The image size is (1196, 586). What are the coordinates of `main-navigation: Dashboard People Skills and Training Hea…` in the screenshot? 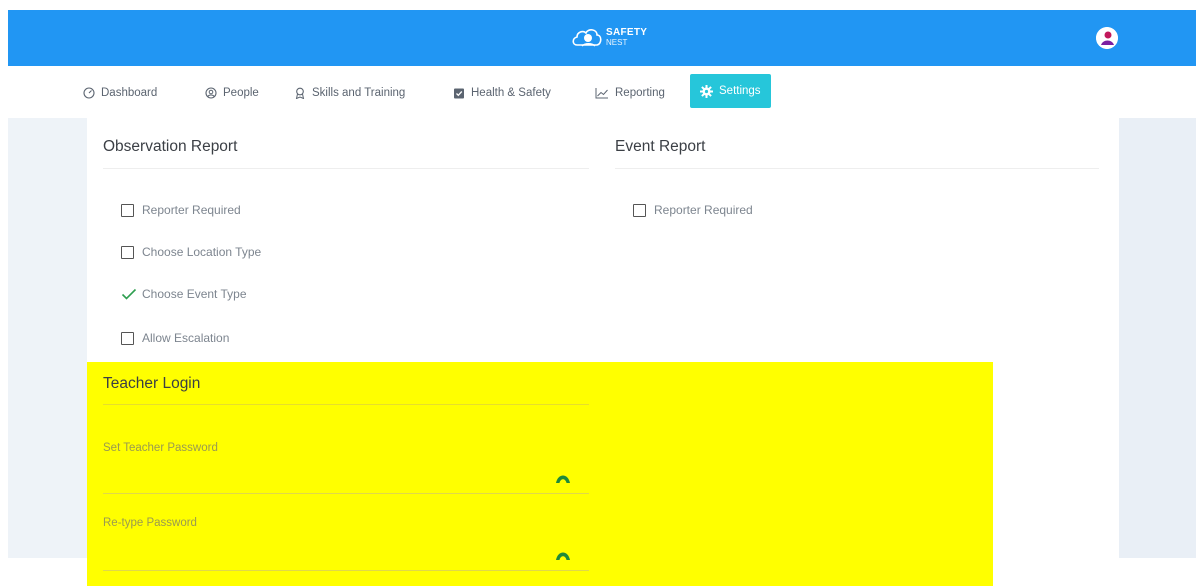 It's located at (602, 92).